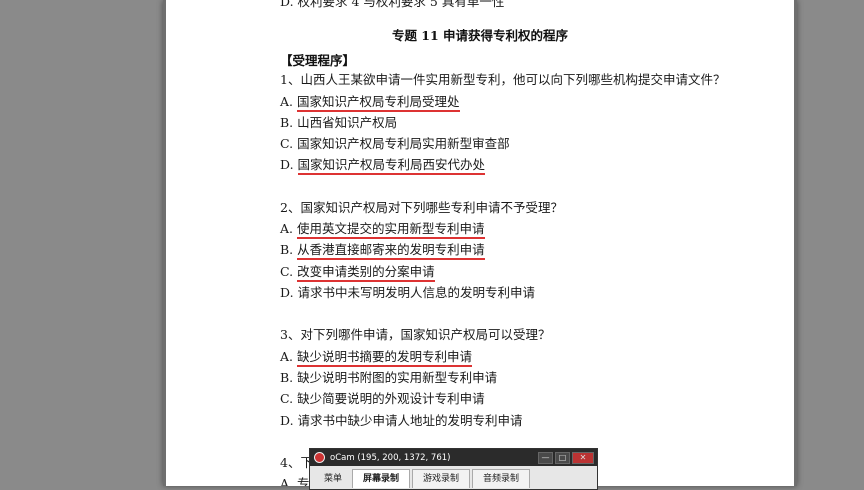  What do you see at coordinates (583, 458) in the screenshot?
I see `close-icon: ✕` at bounding box center [583, 458].